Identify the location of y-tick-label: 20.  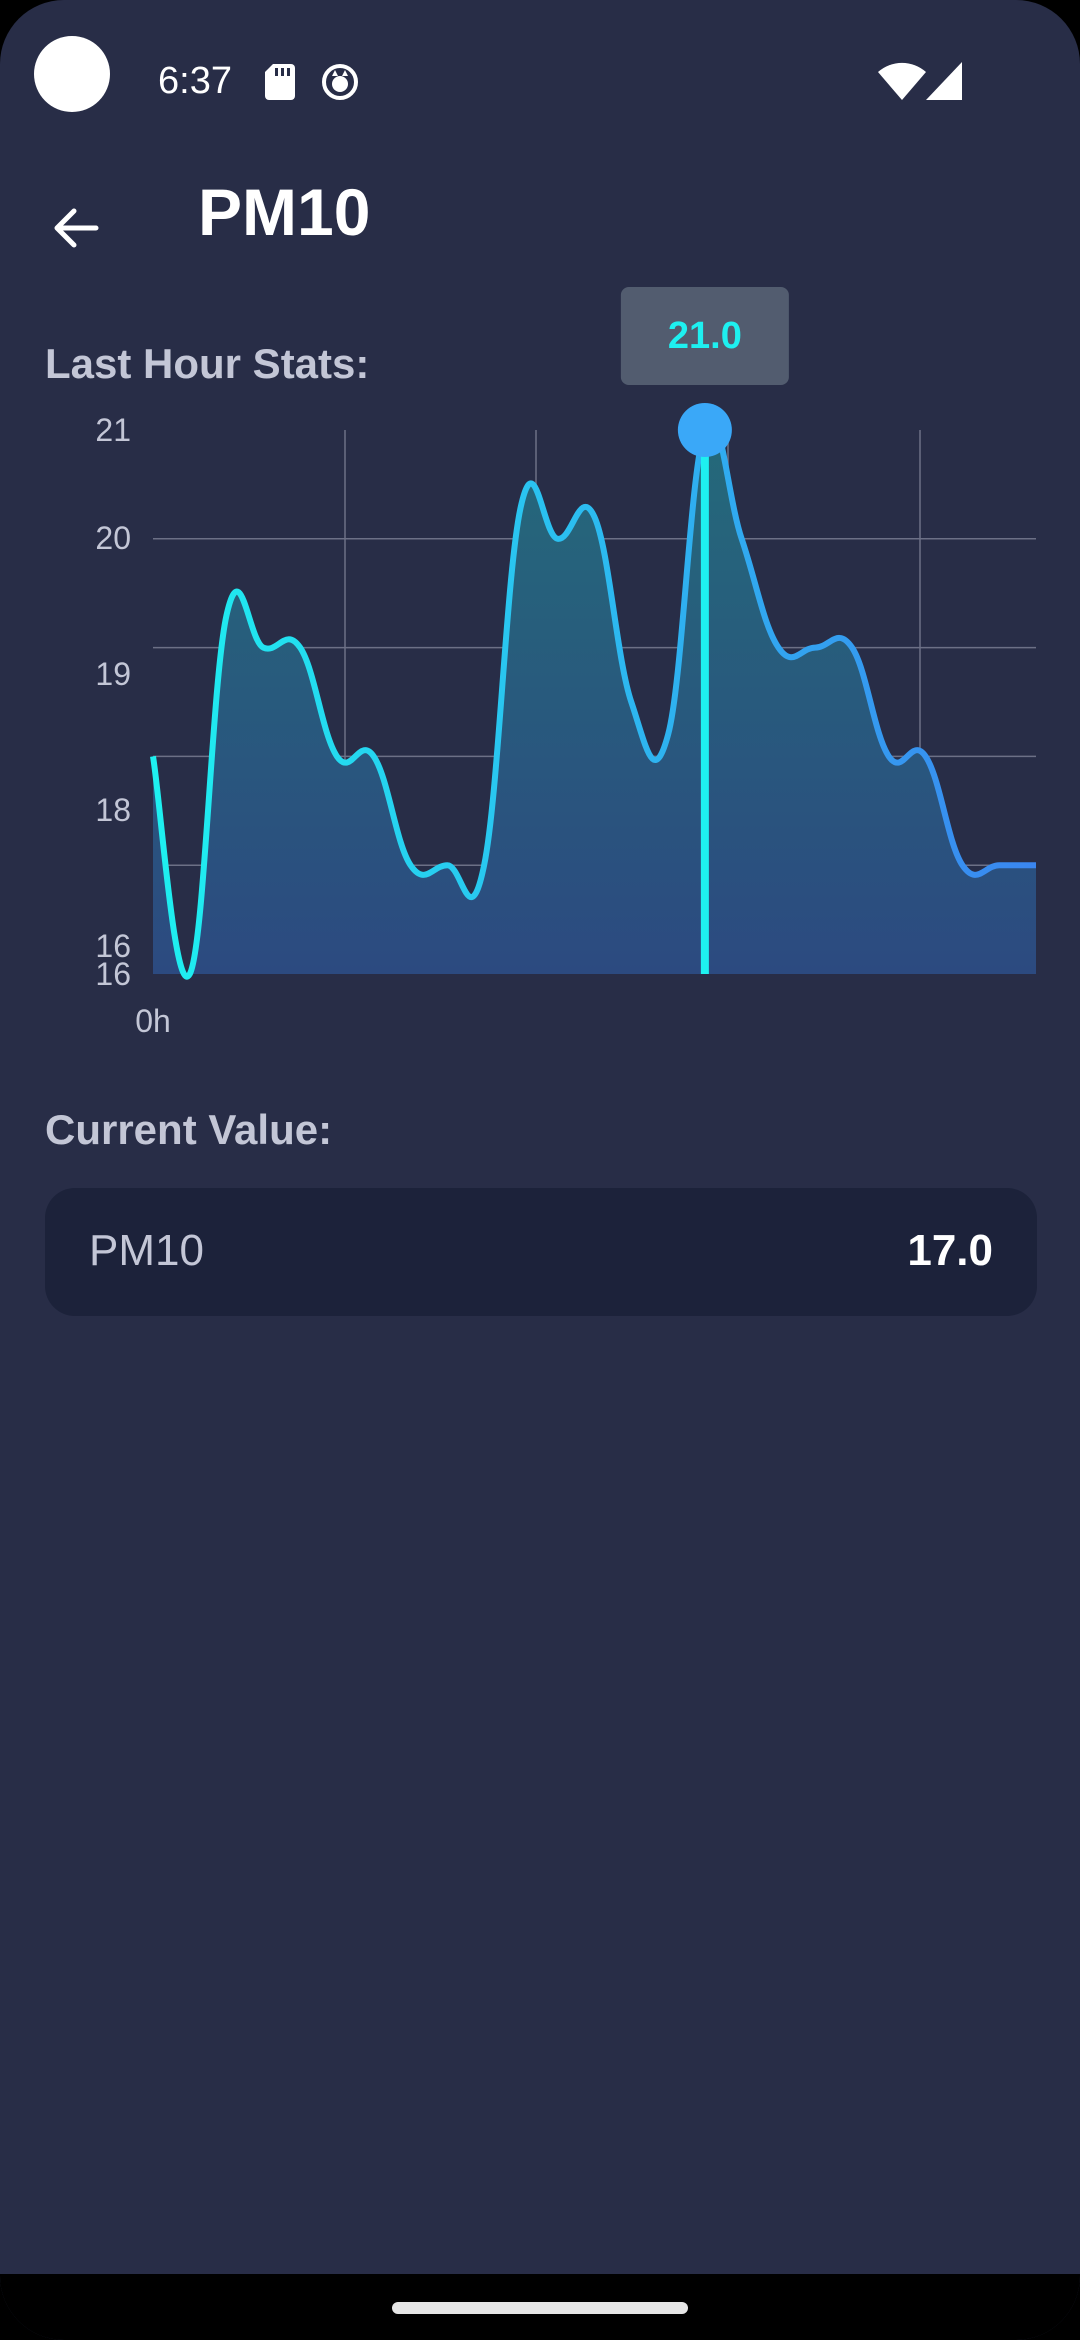
(113, 538).